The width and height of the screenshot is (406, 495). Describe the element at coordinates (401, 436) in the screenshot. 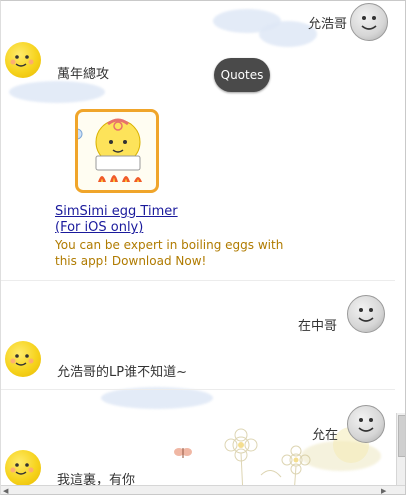

I see `scrollbar-thumb` at that location.